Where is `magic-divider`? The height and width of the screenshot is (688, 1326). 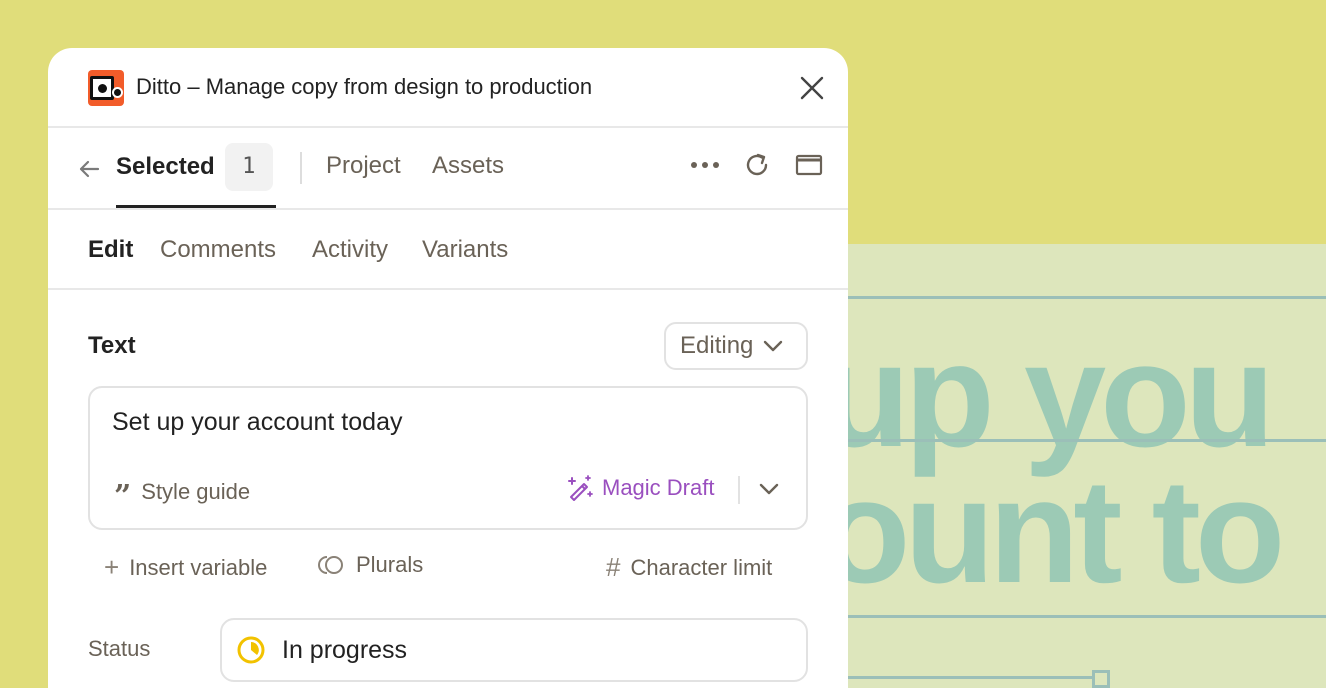
magic-divider is located at coordinates (739, 490).